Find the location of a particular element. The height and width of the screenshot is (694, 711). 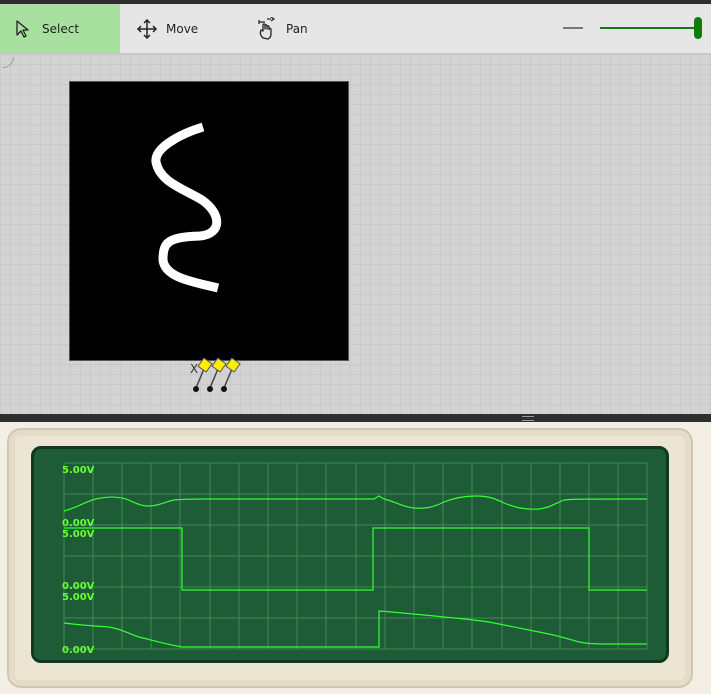

select-tool-button: Select is located at coordinates (60, 28).